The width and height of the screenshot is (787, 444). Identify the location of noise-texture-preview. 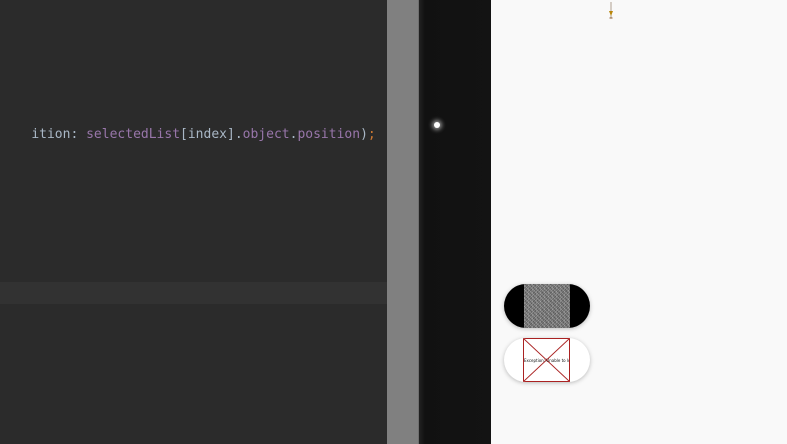
(547, 306).